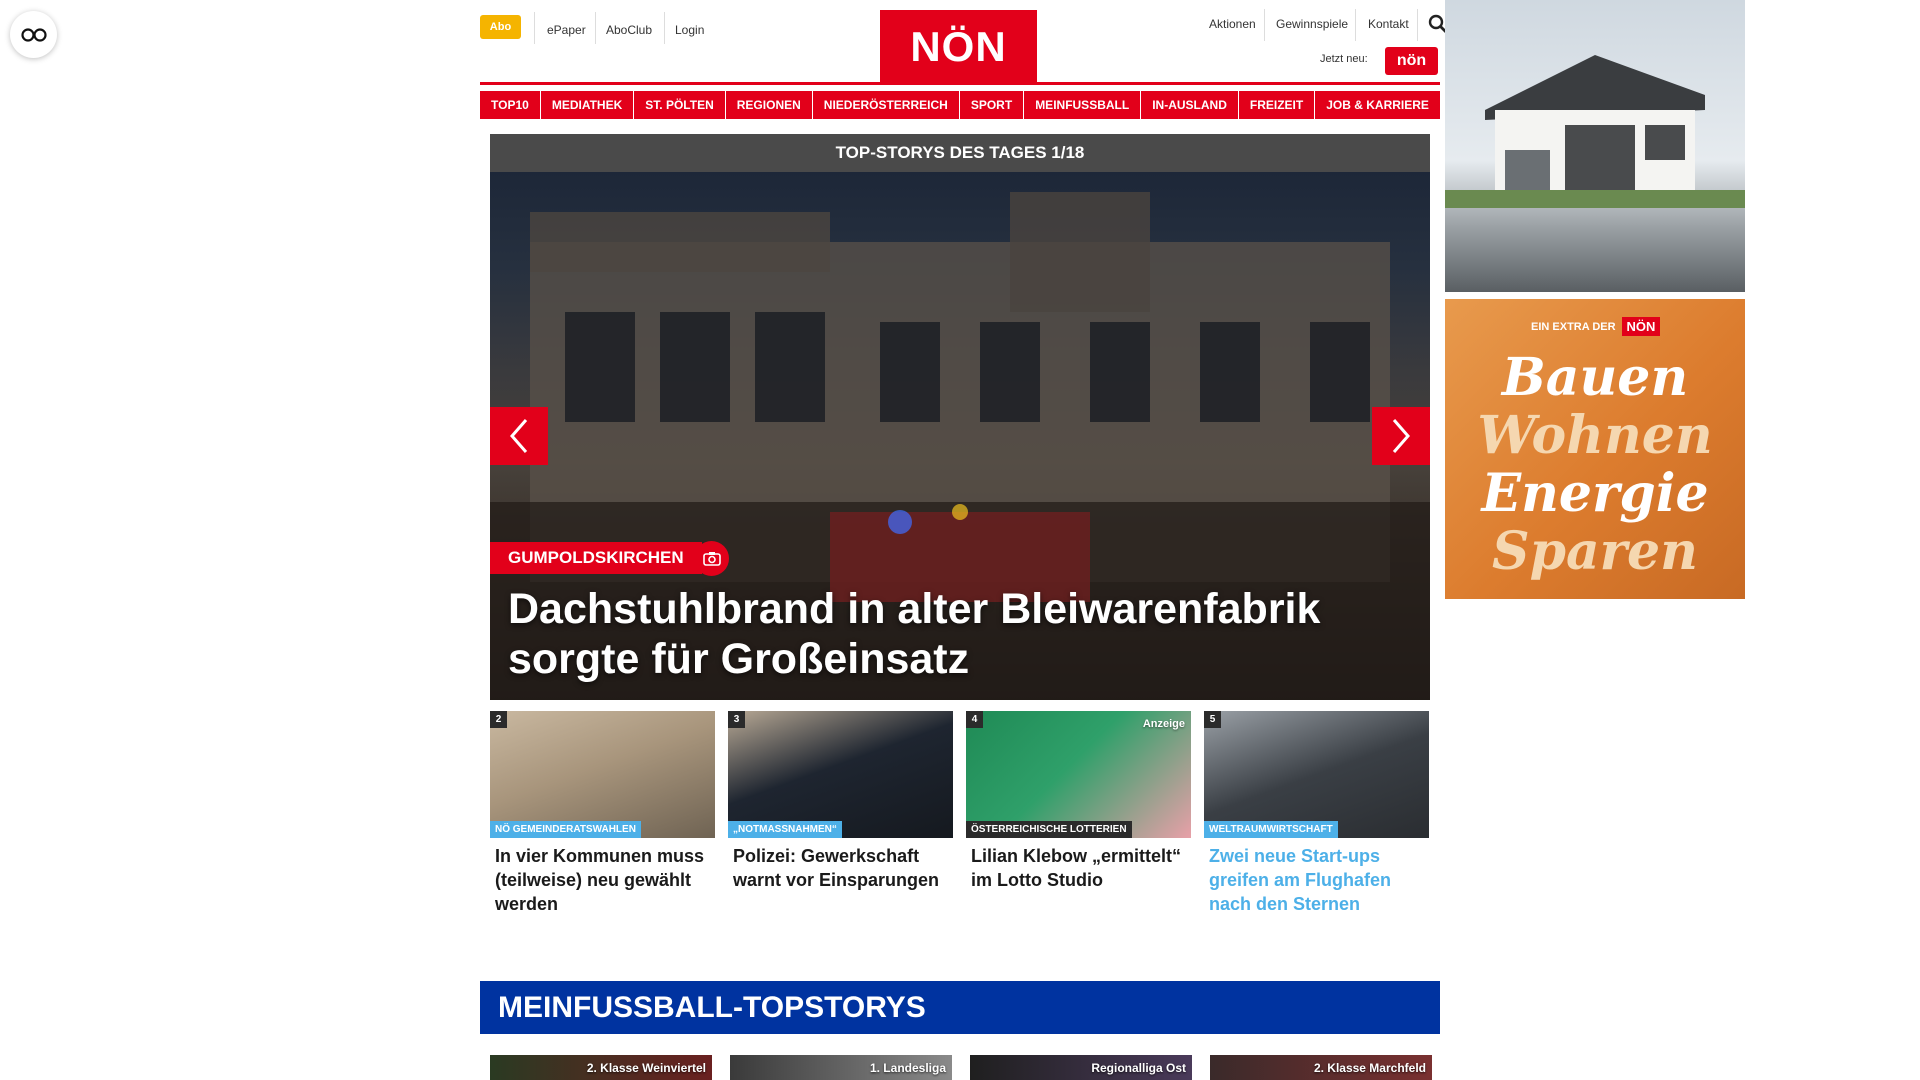 The width and height of the screenshot is (1920, 1080). I want to click on teaser-category: „NOTMASSNAHMEN“, so click(785, 829).